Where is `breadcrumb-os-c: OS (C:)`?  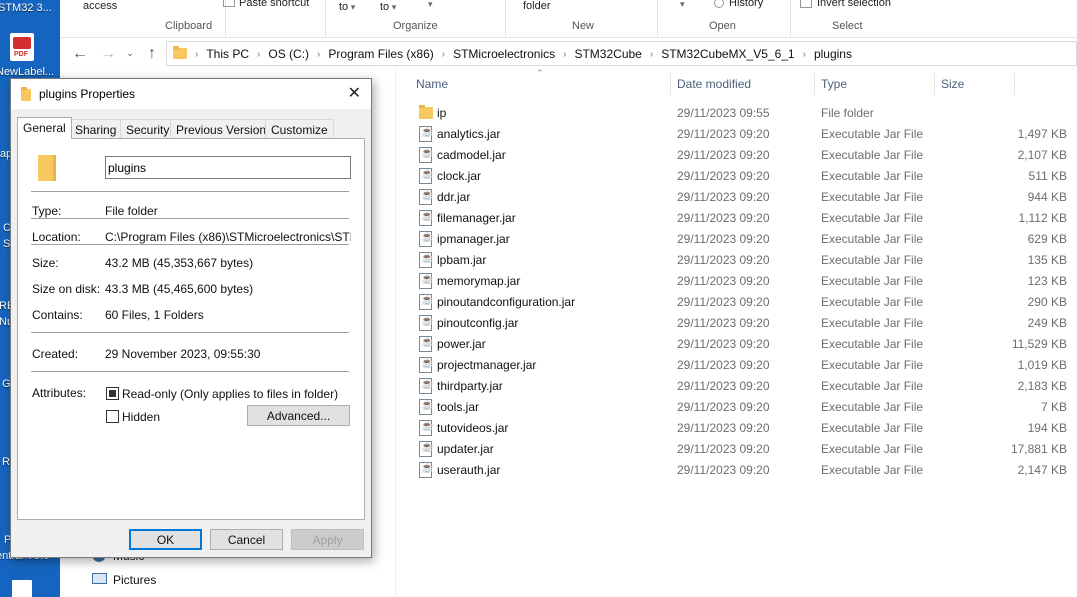
breadcrumb-os-c: OS (C:) is located at coordinates (288, 54).